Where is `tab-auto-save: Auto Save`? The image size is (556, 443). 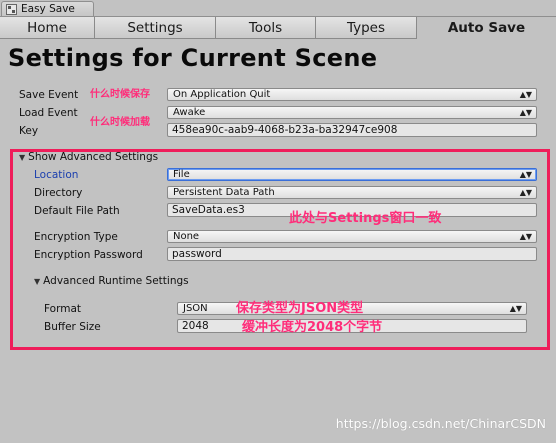
tab-auto-save: Auto Save is located at coordinates (486, 28).